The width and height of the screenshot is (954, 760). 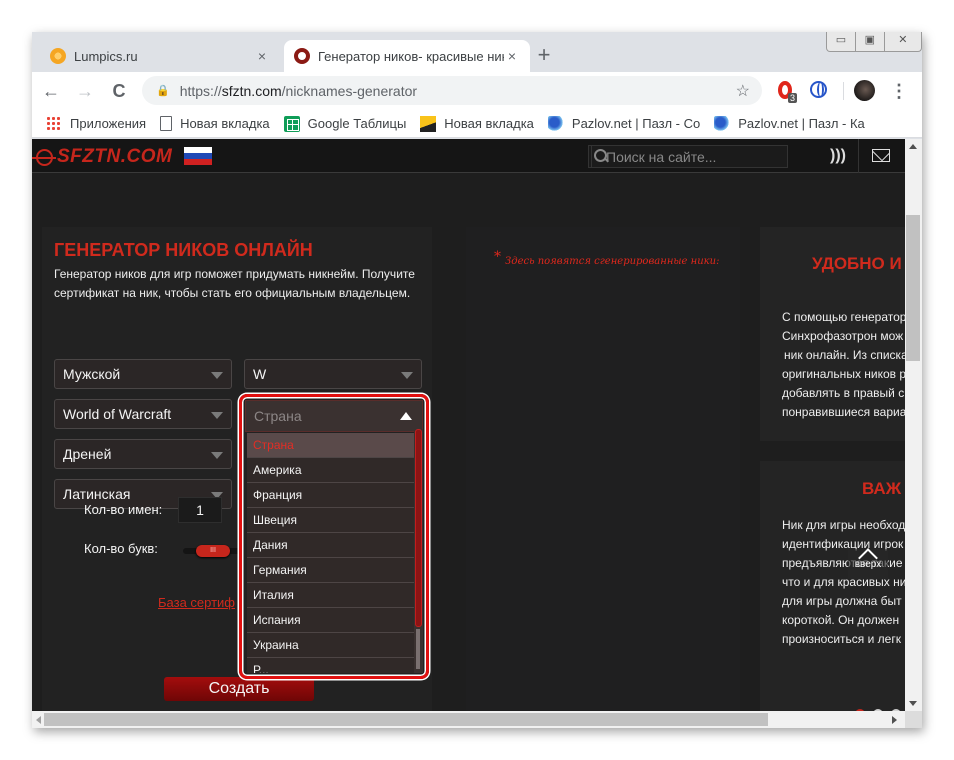 I want to click on country-option: Америка, so click(x=330, y=470).